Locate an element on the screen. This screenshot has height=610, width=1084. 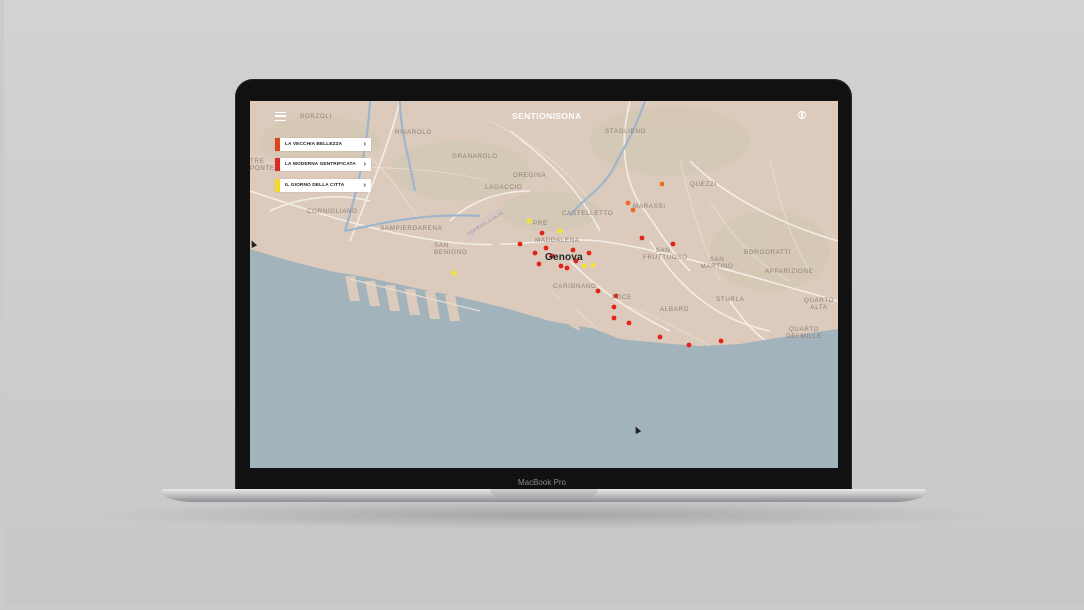
laptop-notch is located at coordinates (544, 493).